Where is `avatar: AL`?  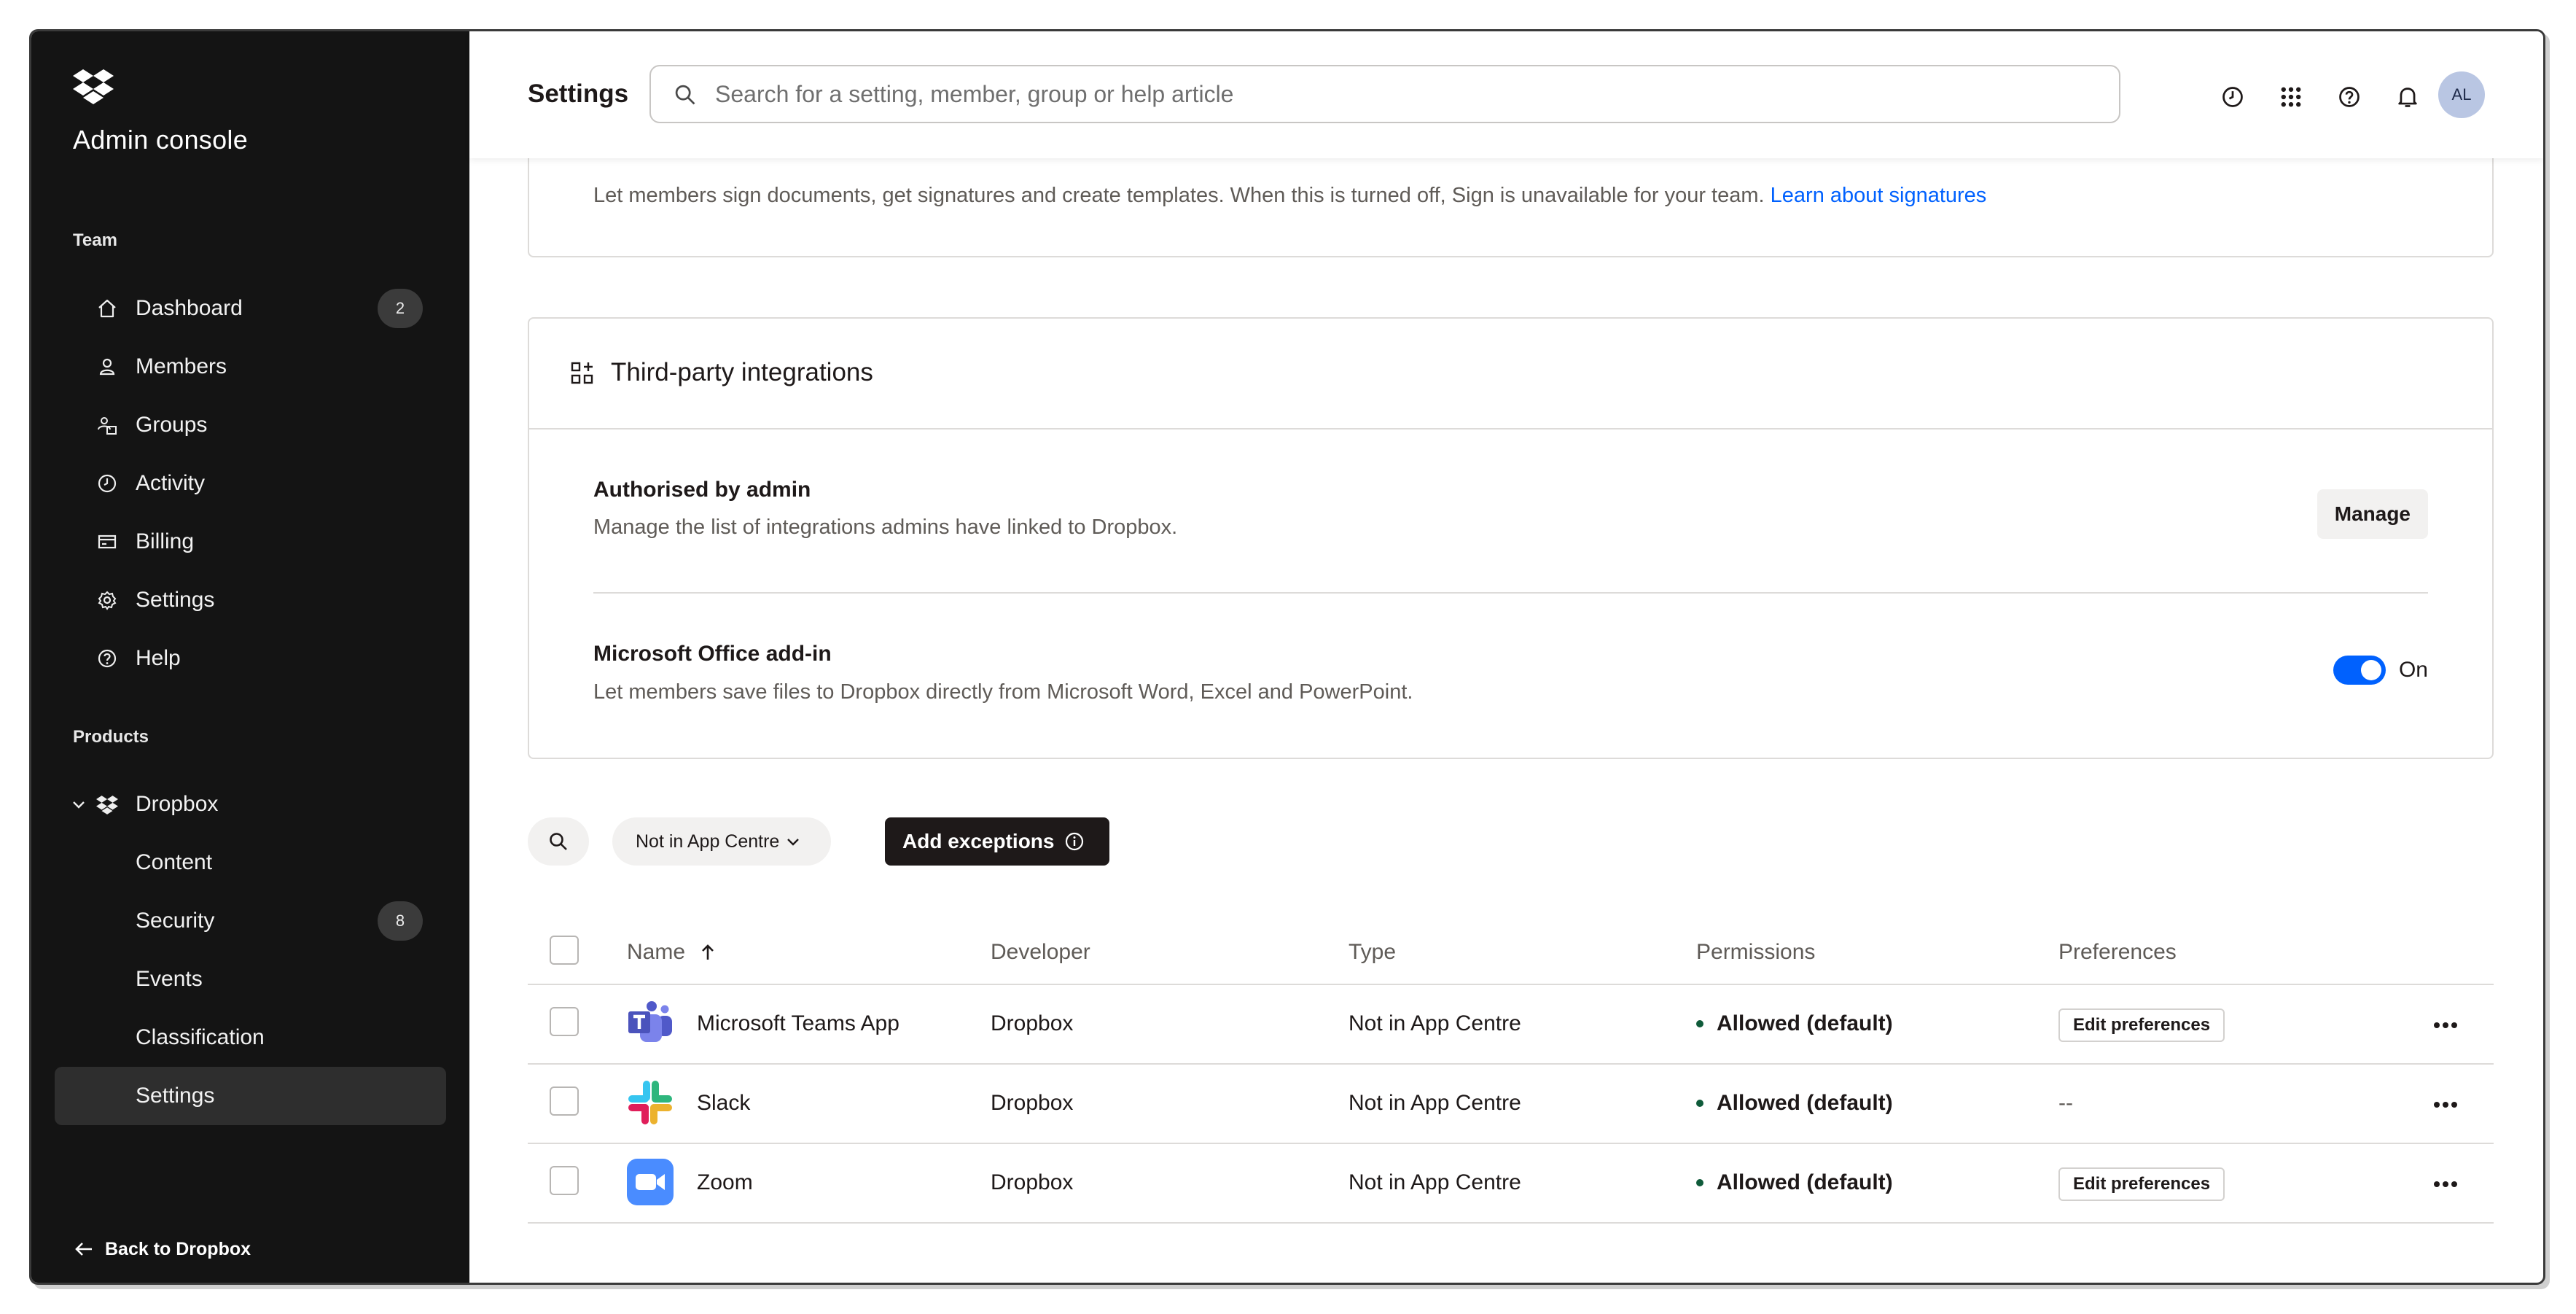
avatar: AL is located at coordinates (2461, 94).